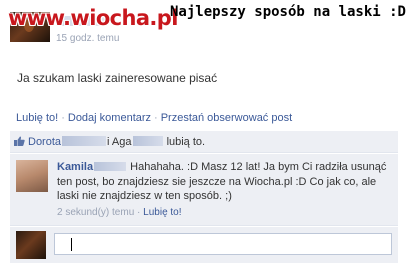  Describe the element at coordinates (32, 176) in the screenshot. I see `commenter-avatar` at that location.